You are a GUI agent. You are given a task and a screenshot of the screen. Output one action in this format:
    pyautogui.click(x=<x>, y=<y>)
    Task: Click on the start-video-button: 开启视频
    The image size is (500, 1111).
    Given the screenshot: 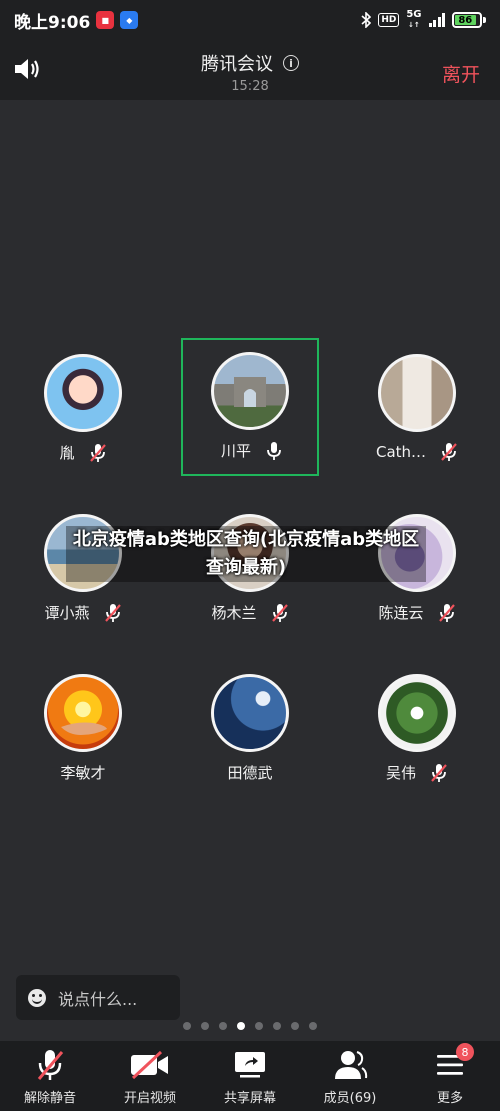 What is the action you would take?
    pyautogui.click(x=150, y=1076)
    